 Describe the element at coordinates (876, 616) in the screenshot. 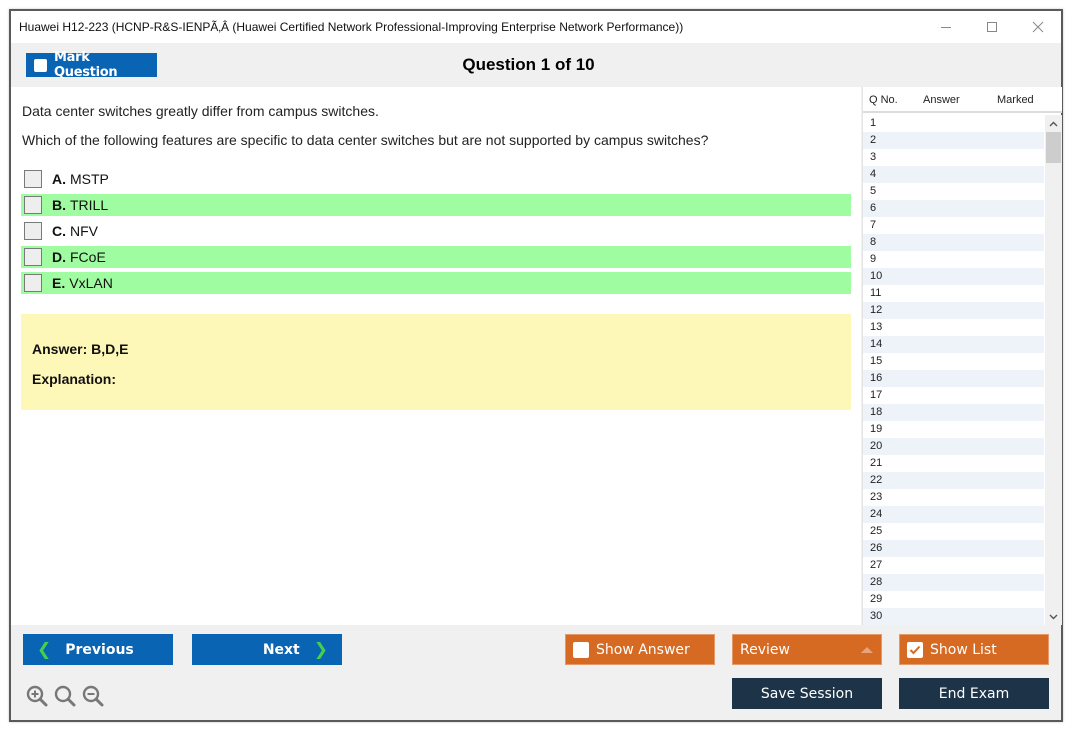

I see `question-number: 30` at that location.